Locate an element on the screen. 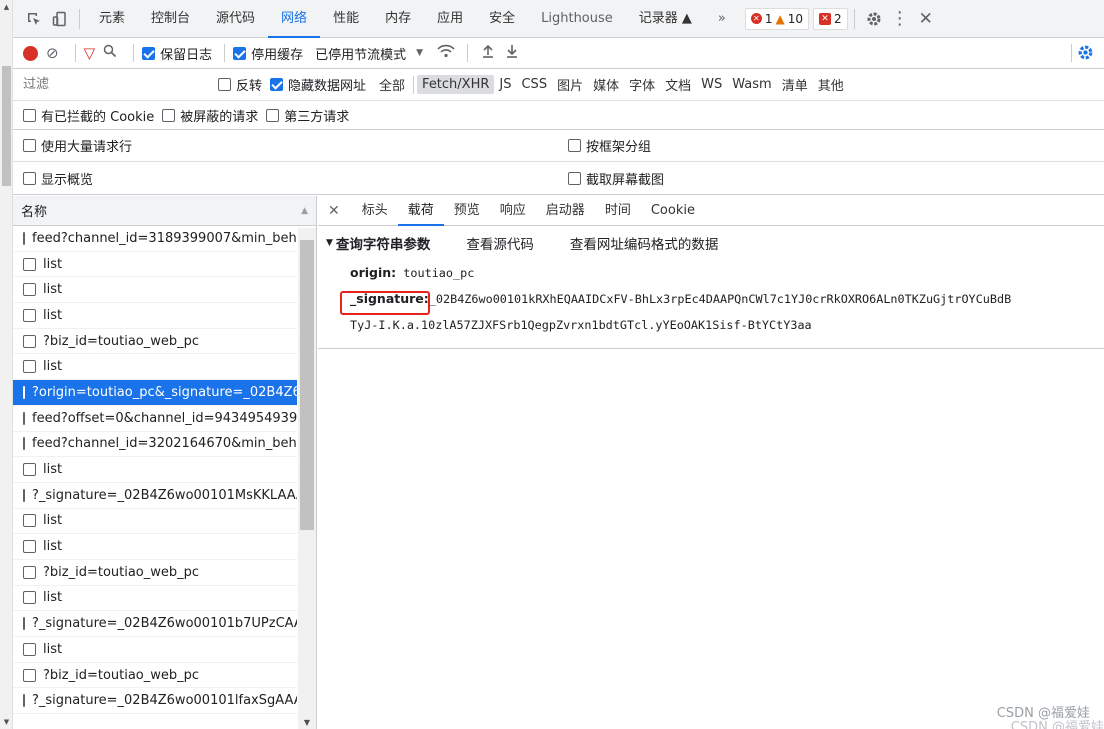  blocked-requests-checkbox is located at coordinates (169, 115).